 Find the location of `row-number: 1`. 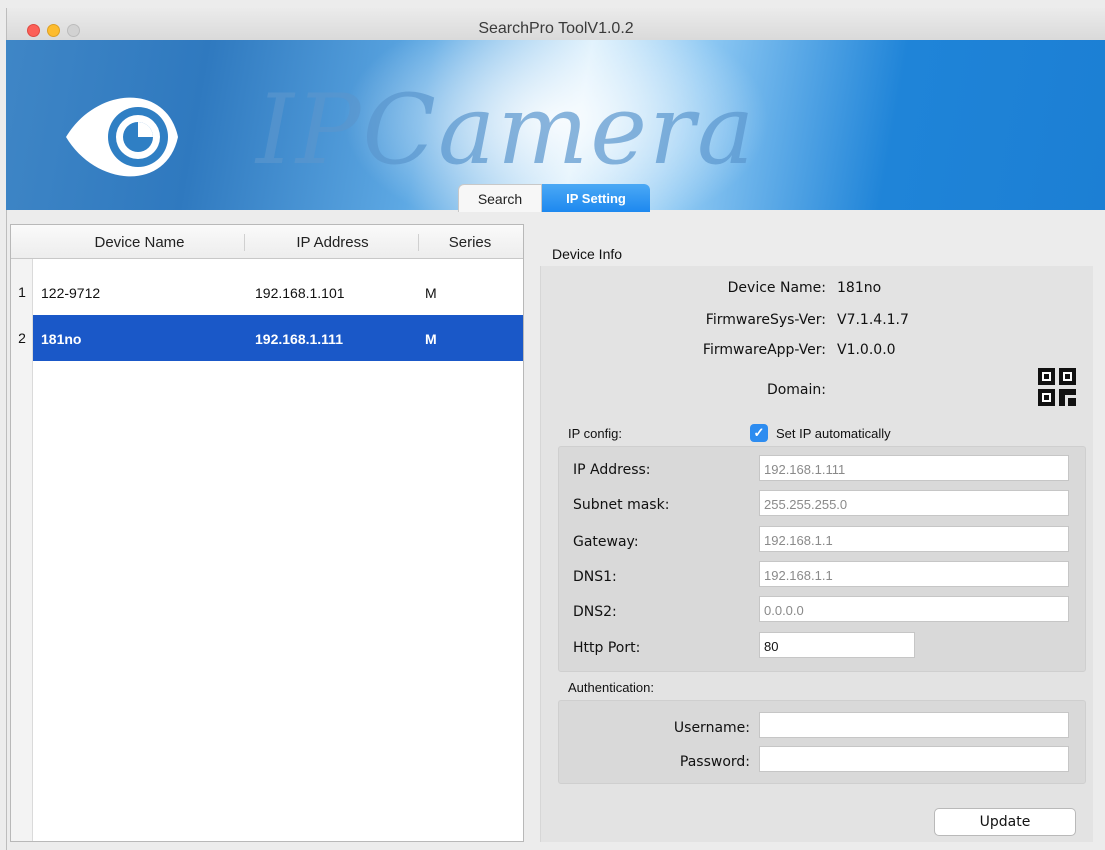

row-number: 1 is located at coordinates (22, 292).